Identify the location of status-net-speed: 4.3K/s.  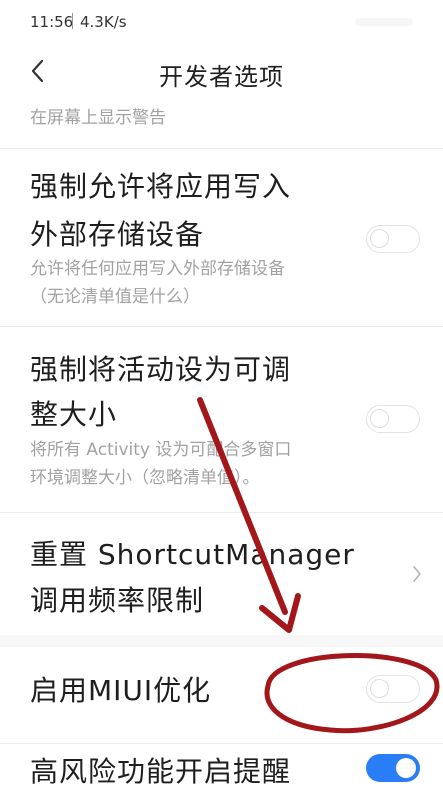
(103, 22).